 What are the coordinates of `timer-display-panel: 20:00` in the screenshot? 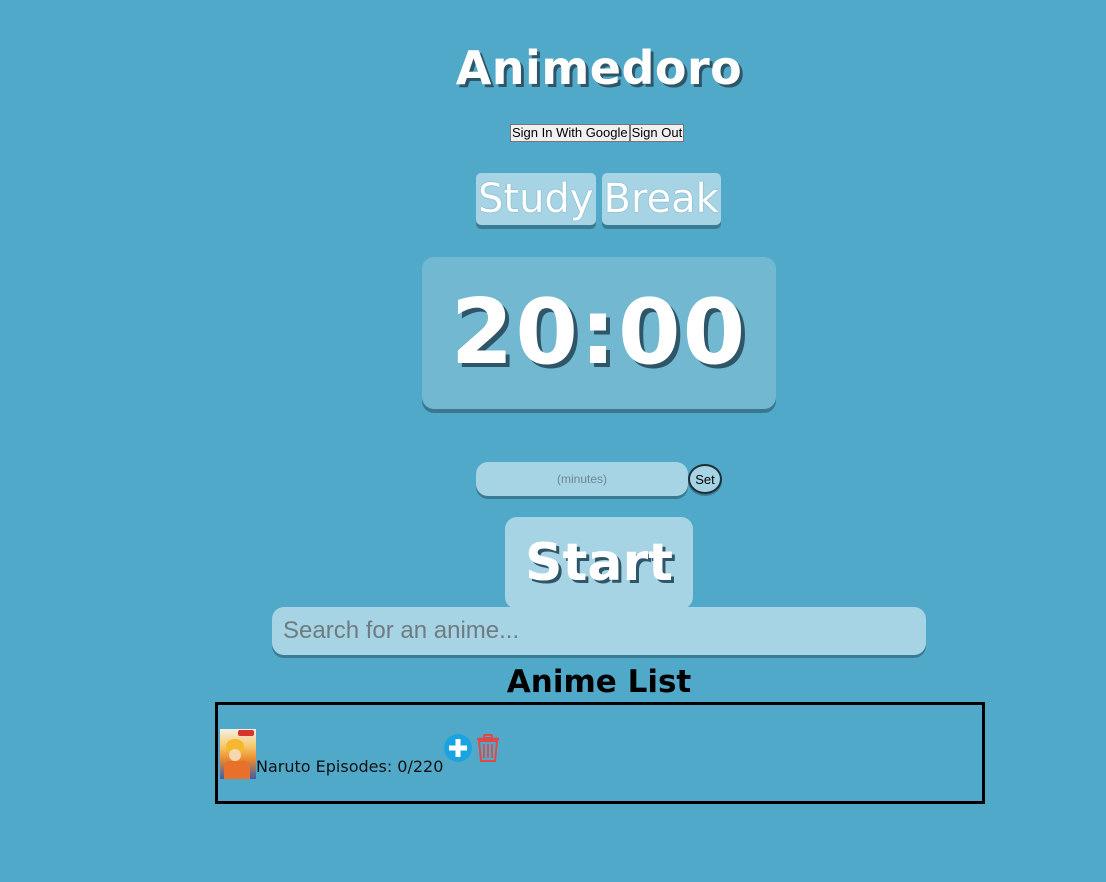 It's located at (599, 333).